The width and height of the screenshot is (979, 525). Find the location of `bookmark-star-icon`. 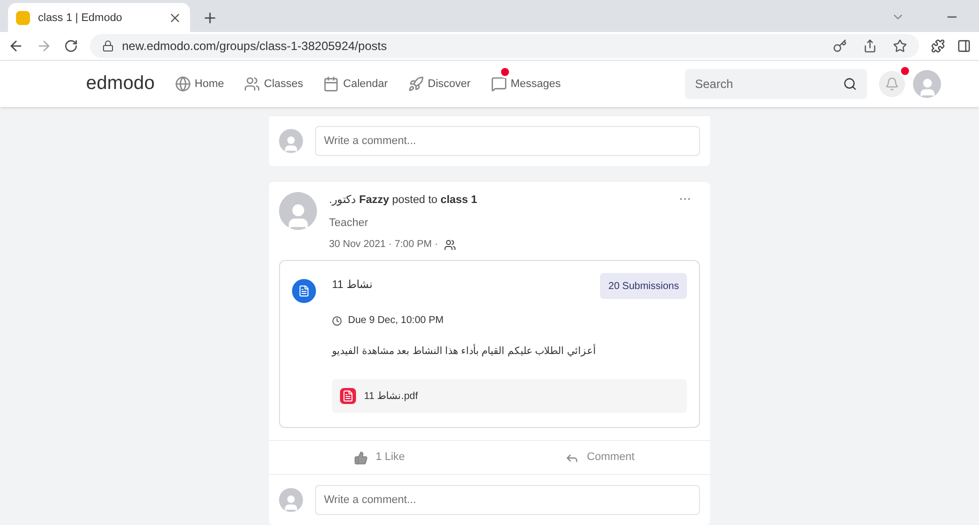

bookmark-star-icon is located at coordinates (900, 46).